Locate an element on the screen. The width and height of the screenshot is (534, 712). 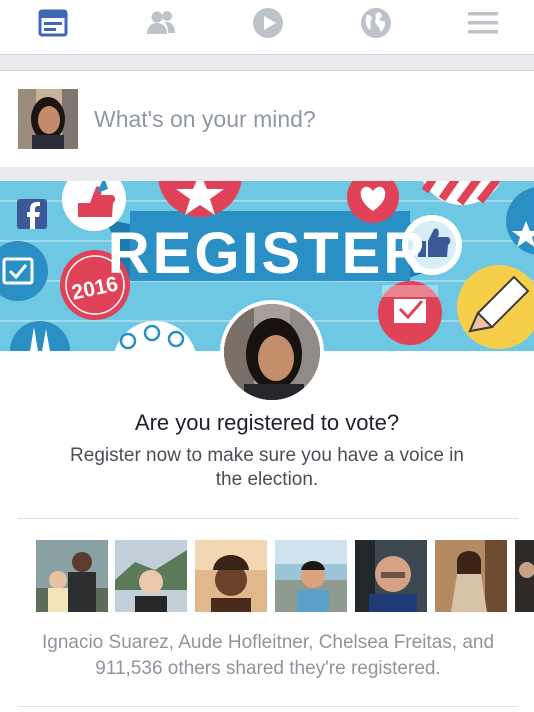
menu-tab is located at coordinates (483, 23).